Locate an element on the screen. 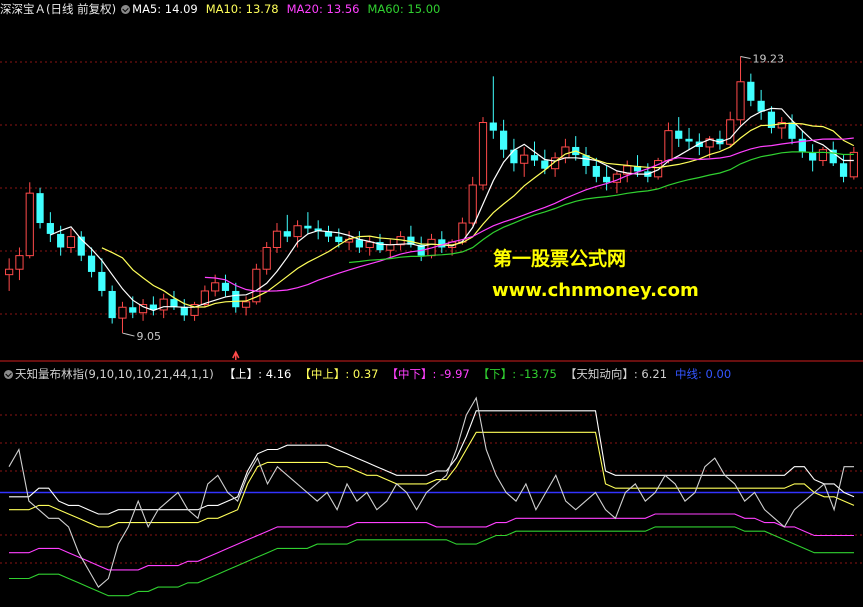  low-marker-line is located at coordinates (128, 334).